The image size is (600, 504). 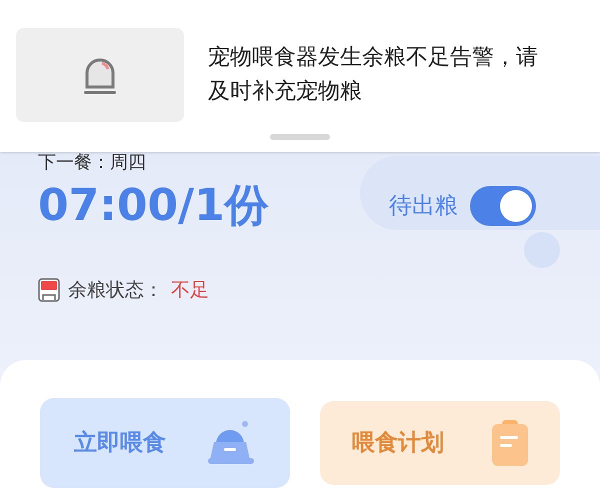 I want to click on notification-message: 宠物喂食器发生余粮不足告警，请及时补充宠物粮, so click(x=373, y=75).